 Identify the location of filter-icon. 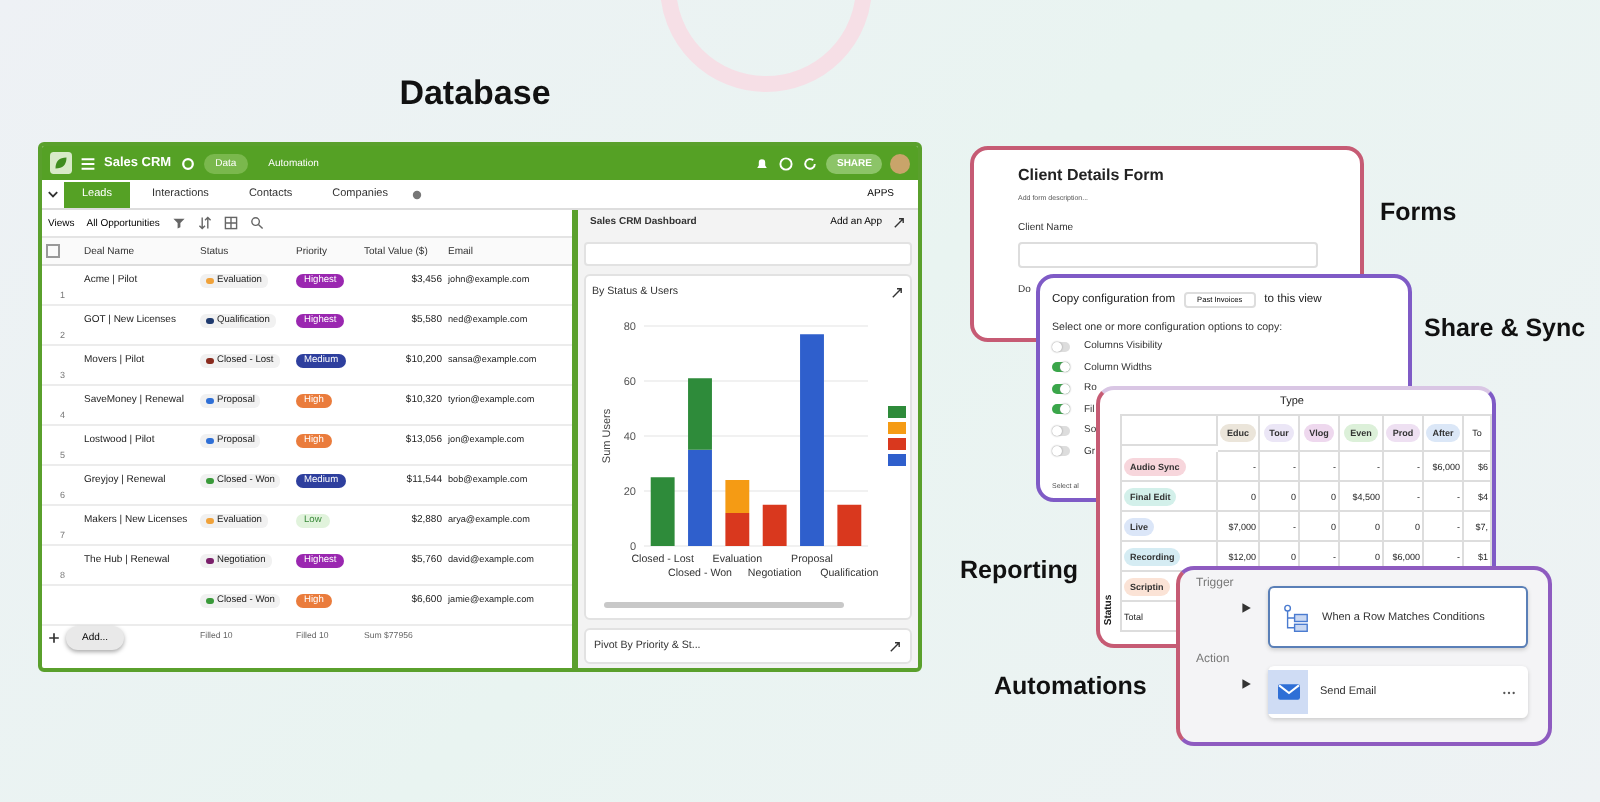
(178, 223).